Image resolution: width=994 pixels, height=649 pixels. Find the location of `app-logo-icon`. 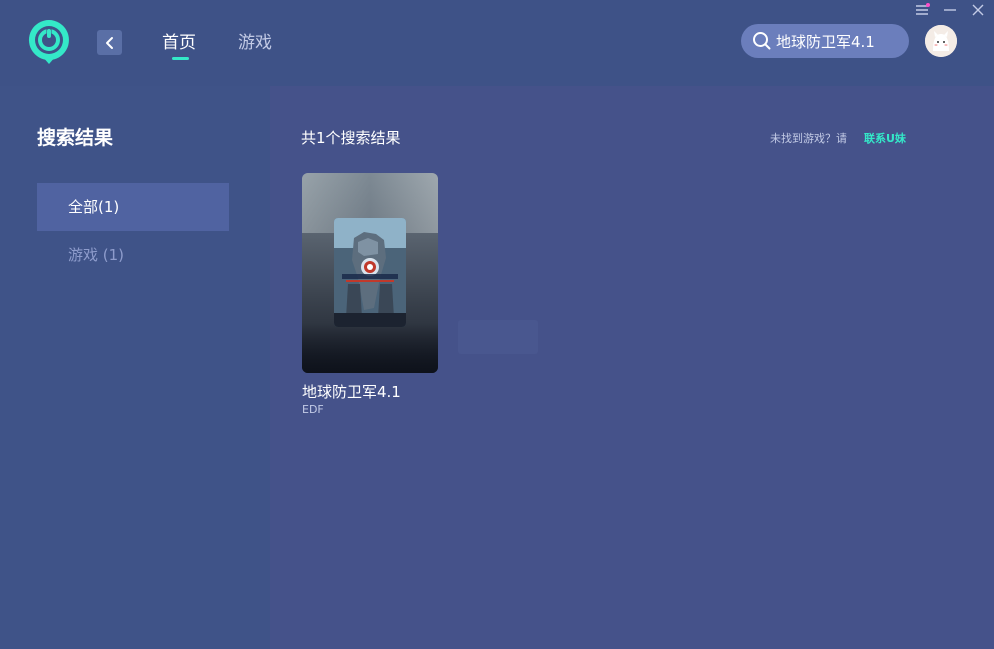

app-logo-icon is located at coordinates (49, 41).